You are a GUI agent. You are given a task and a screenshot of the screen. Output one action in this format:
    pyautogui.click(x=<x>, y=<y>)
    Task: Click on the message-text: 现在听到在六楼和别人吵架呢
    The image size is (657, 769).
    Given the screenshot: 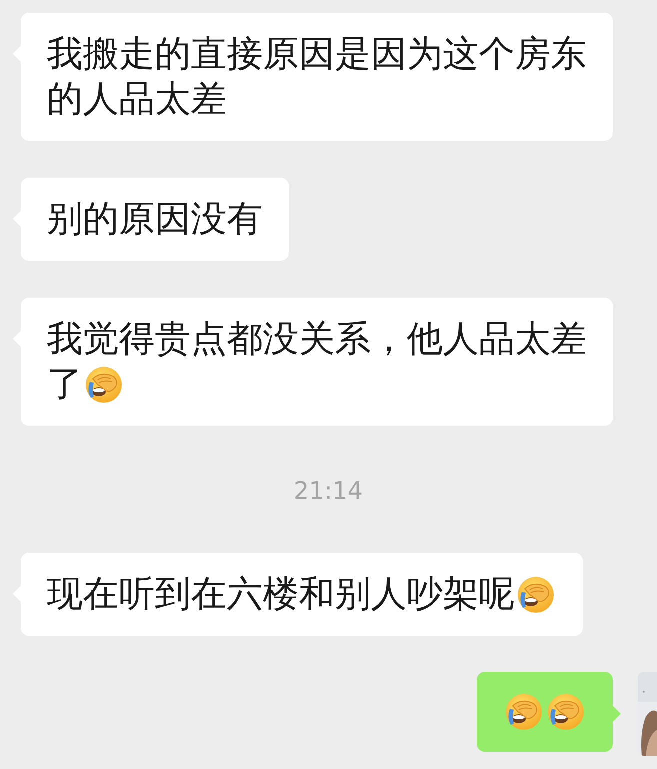 What is the action you would take?
    pyautogui.click(x=281, y=595)
    